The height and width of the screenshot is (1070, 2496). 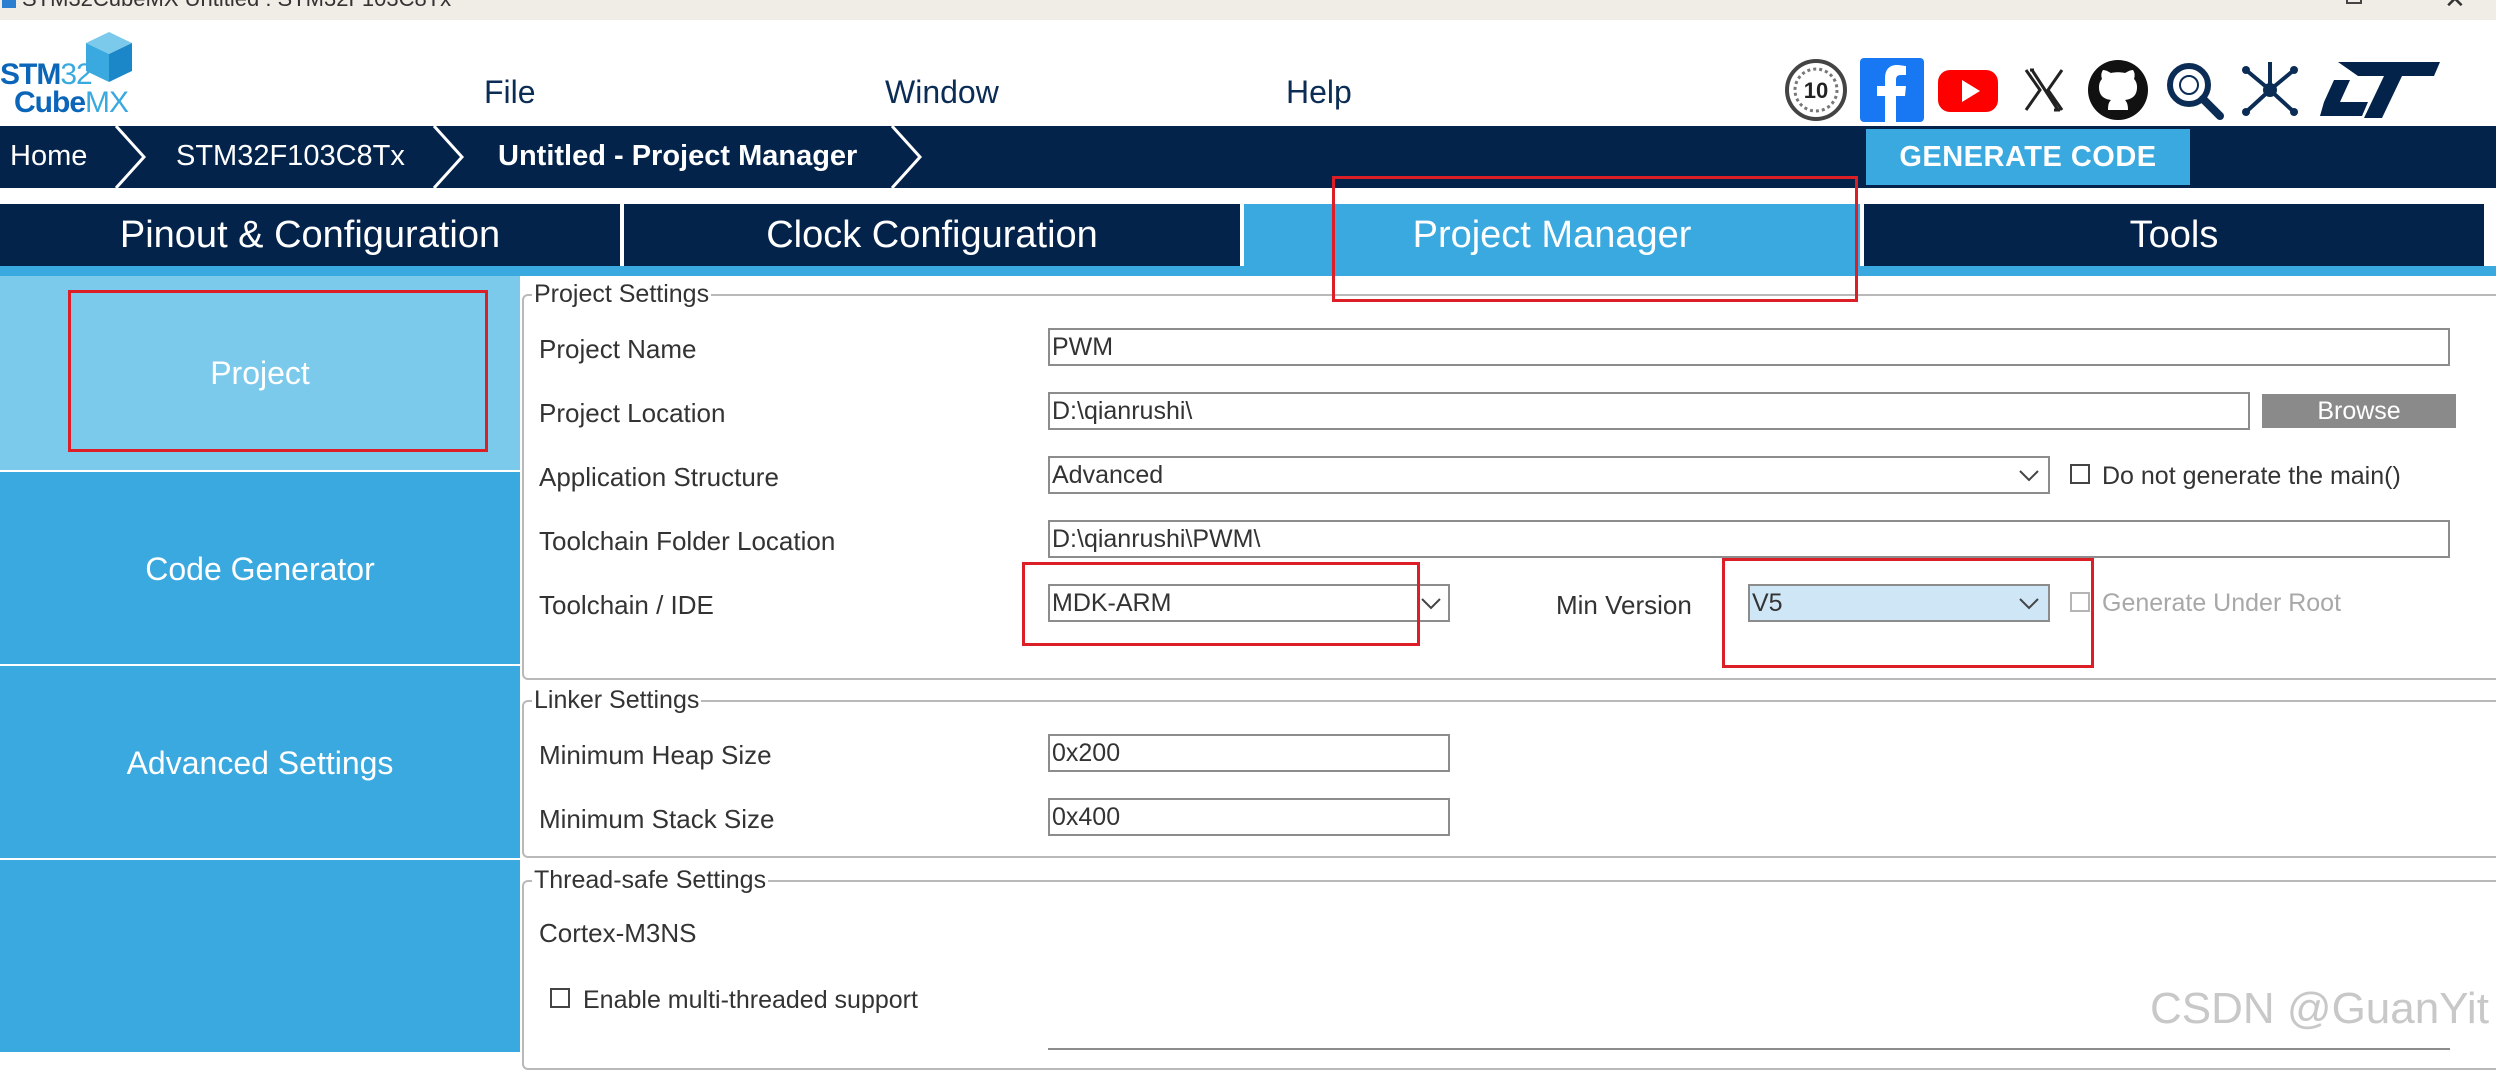 What do you see at coordinates (1249, 753) in the screenshot?
I see `minimum-heap-size-input: 0x200` at bounding box center [1249, 753].